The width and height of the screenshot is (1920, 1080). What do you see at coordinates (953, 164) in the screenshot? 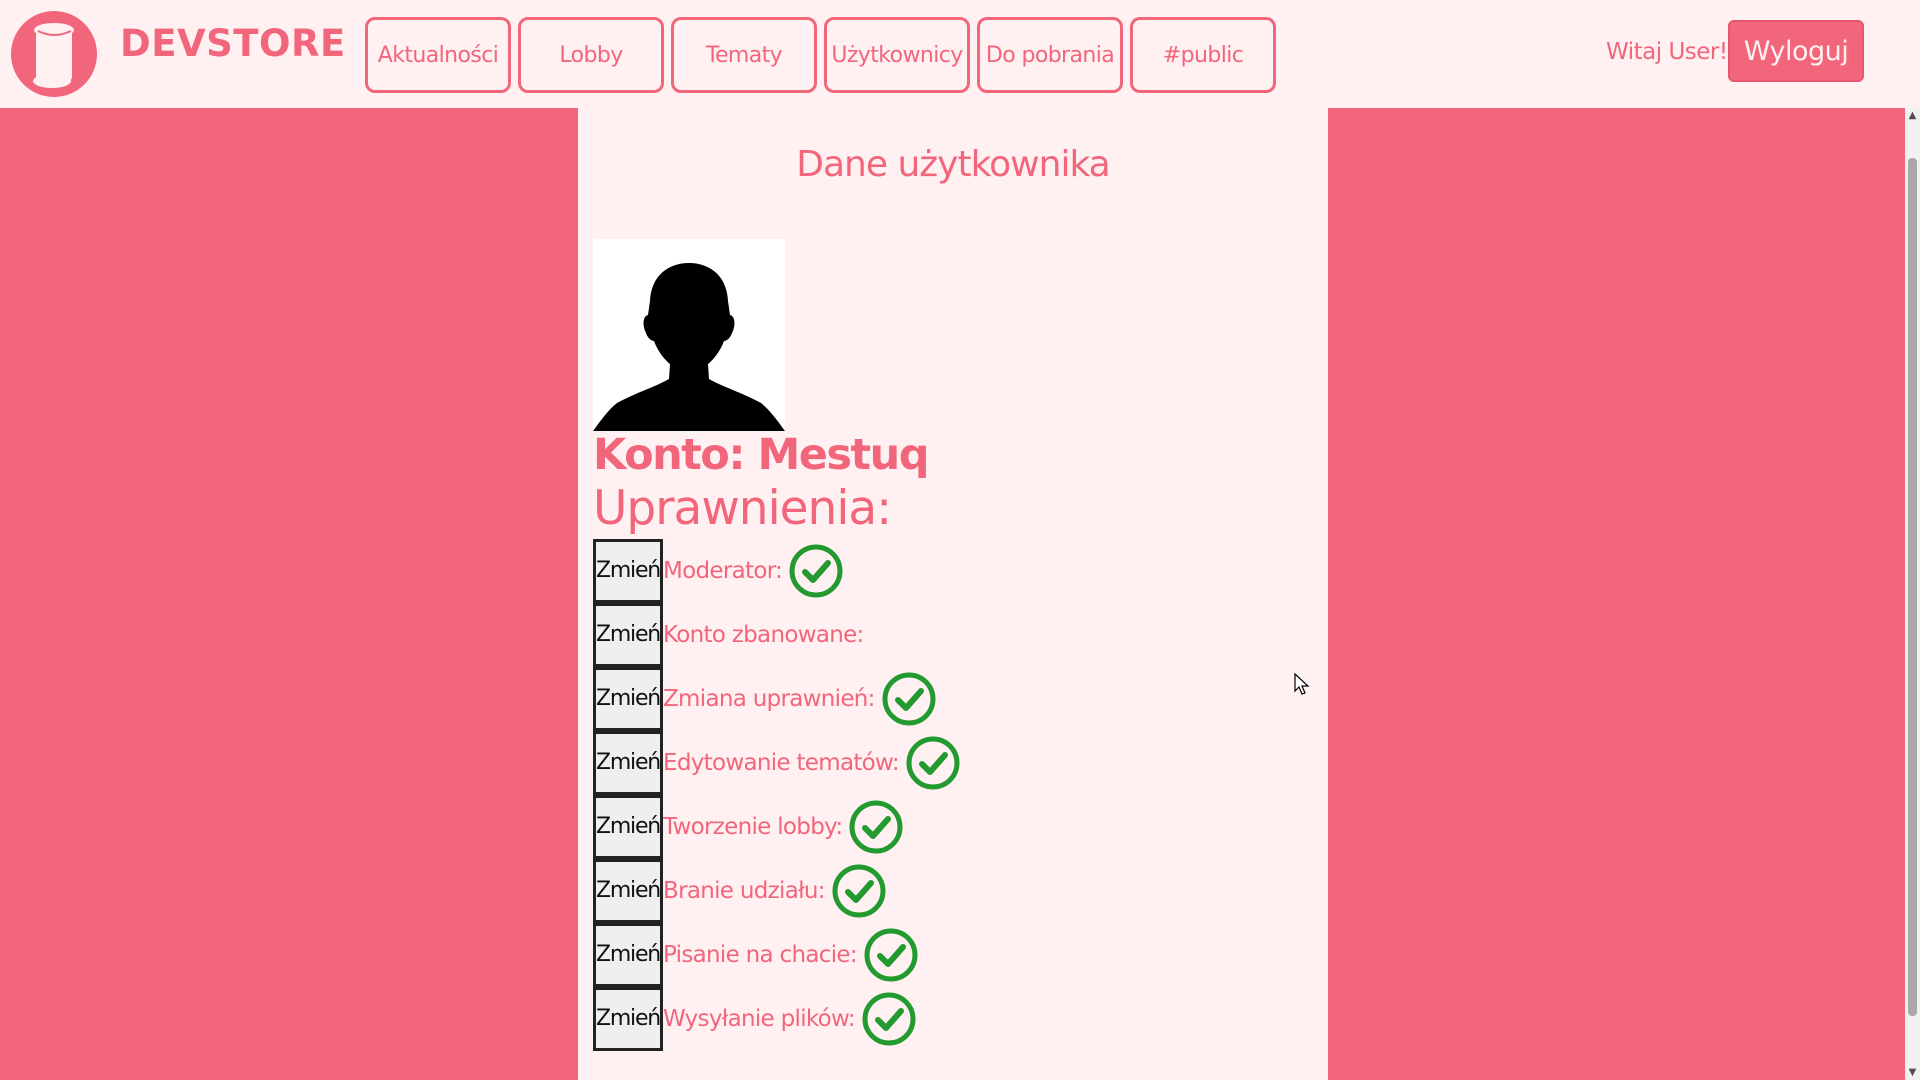
I see `page-title: Dane użytkownika` at bounding box center [953, 164].